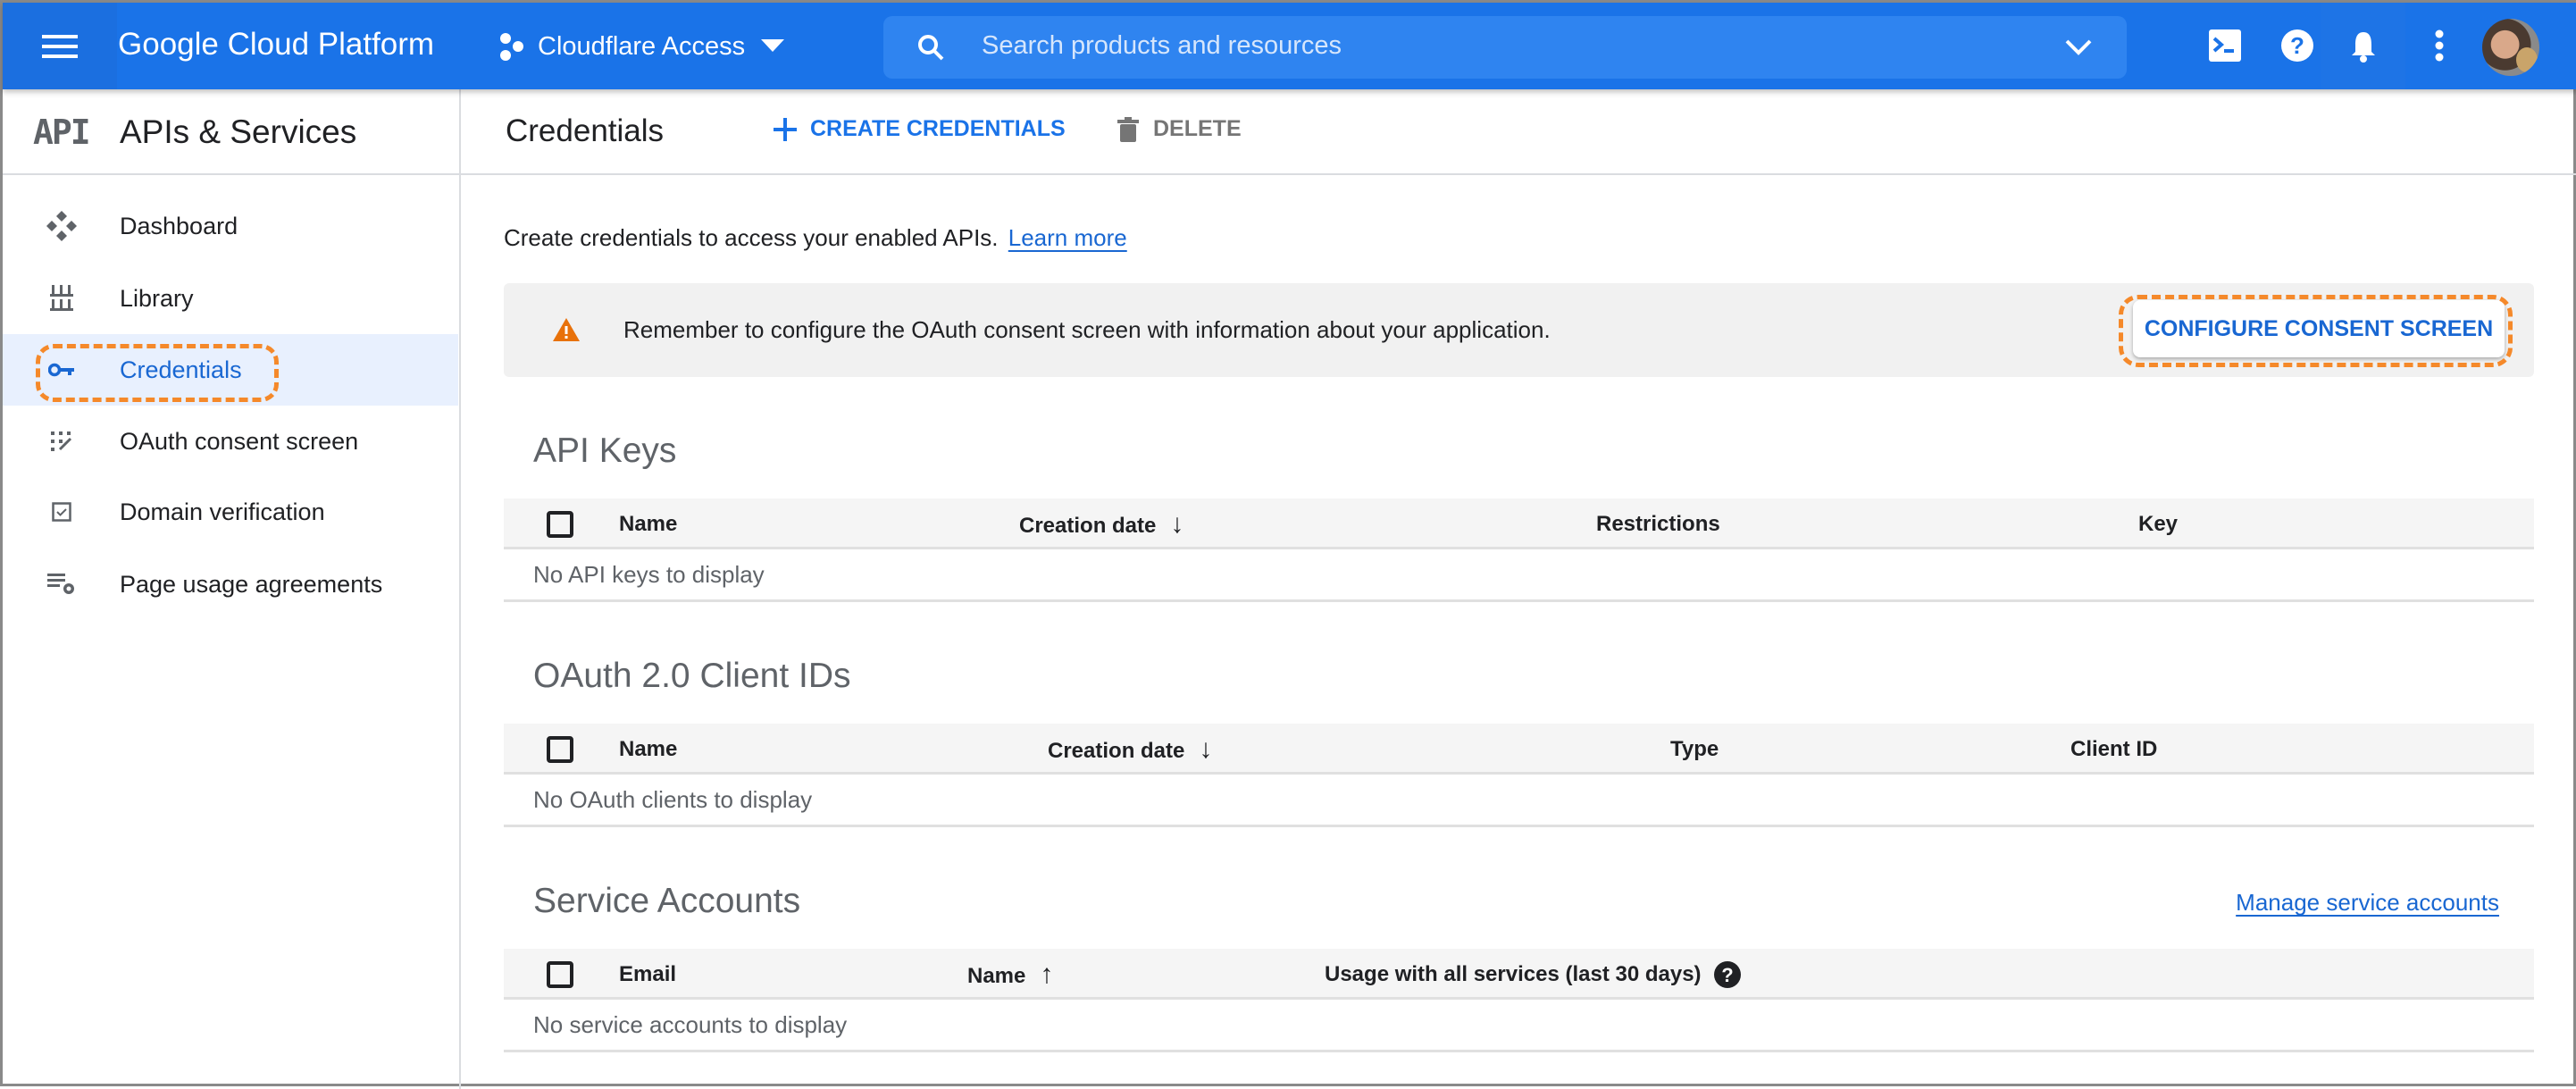 The width and height of the screenshot is (2576, 1089). Describe the element at coordinates (239, 132) in the screenshot. I see `sidebar-title: APIs & Services` at that location.